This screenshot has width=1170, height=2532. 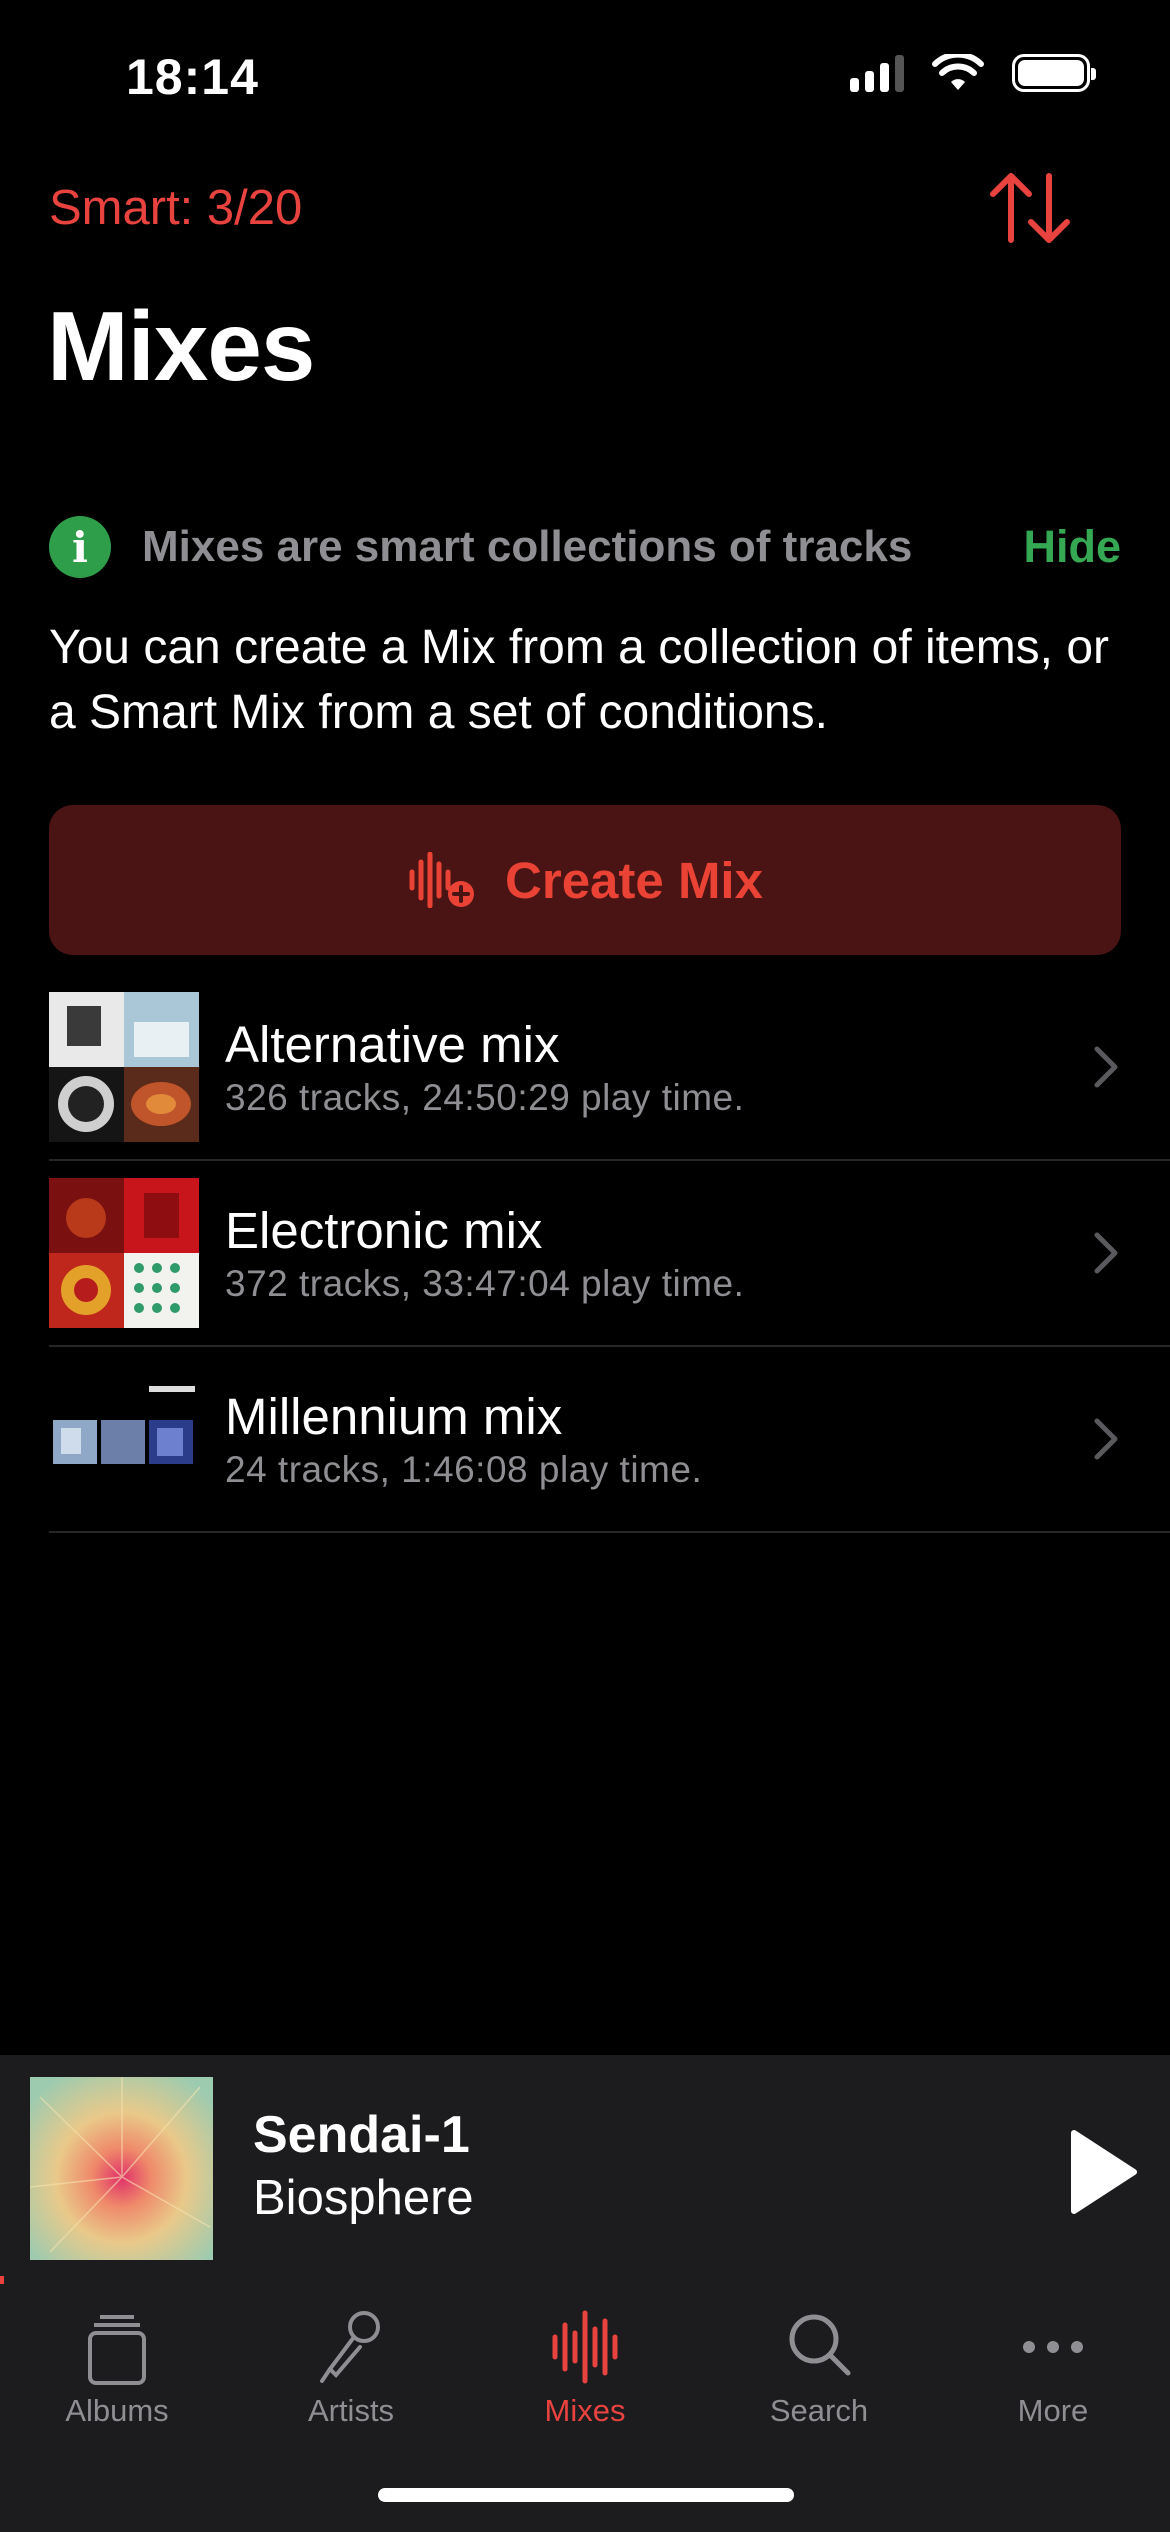 I want to click on hide-button: Hide, so click(x=1072, y=547).